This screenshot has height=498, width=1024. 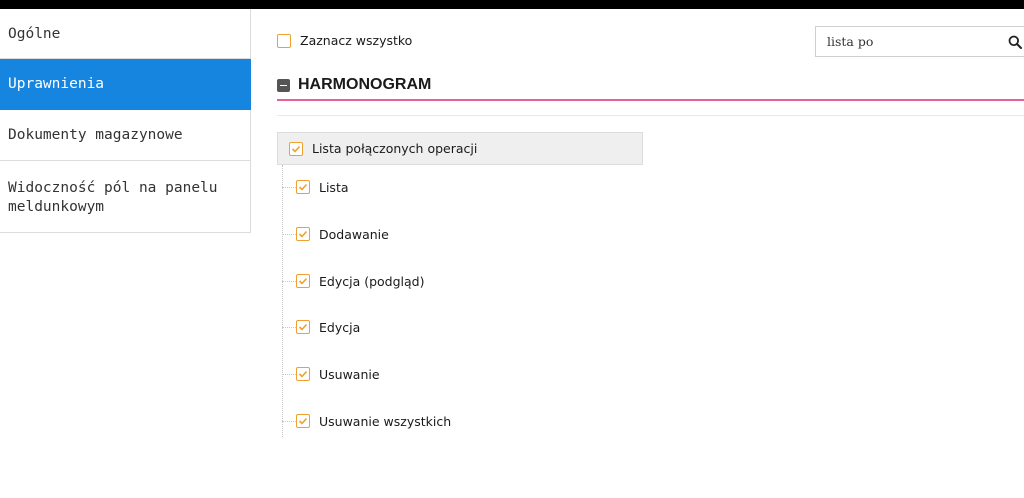 What do you see at coordinates (365, 84) in the screenshot?
I see `section-title: HARMONOGRAM` at bounding box center [365, 84].